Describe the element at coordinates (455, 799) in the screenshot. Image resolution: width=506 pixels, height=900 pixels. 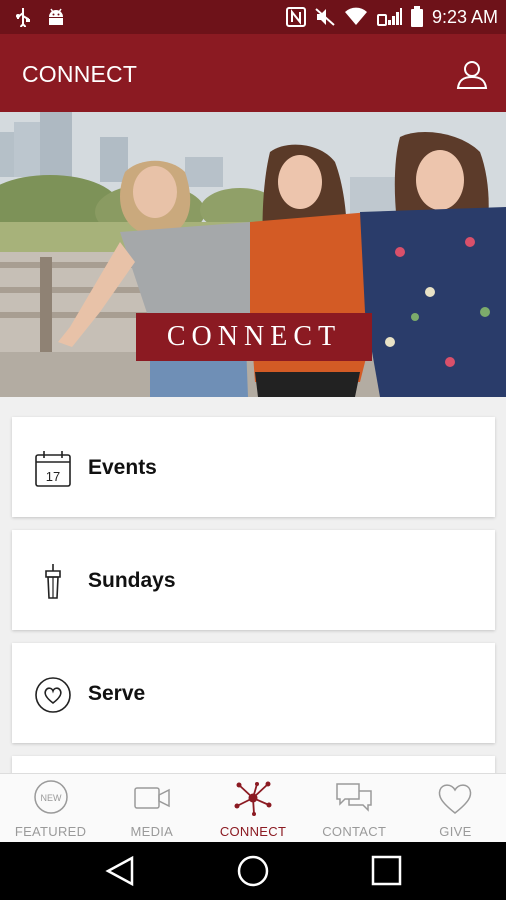
I see `heart-icon` at that location.